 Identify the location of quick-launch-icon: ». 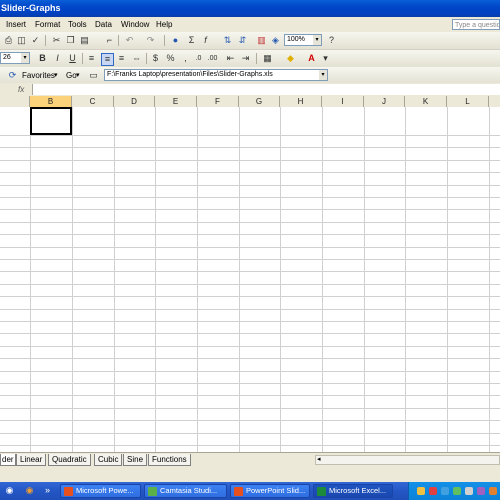
(47, 490).